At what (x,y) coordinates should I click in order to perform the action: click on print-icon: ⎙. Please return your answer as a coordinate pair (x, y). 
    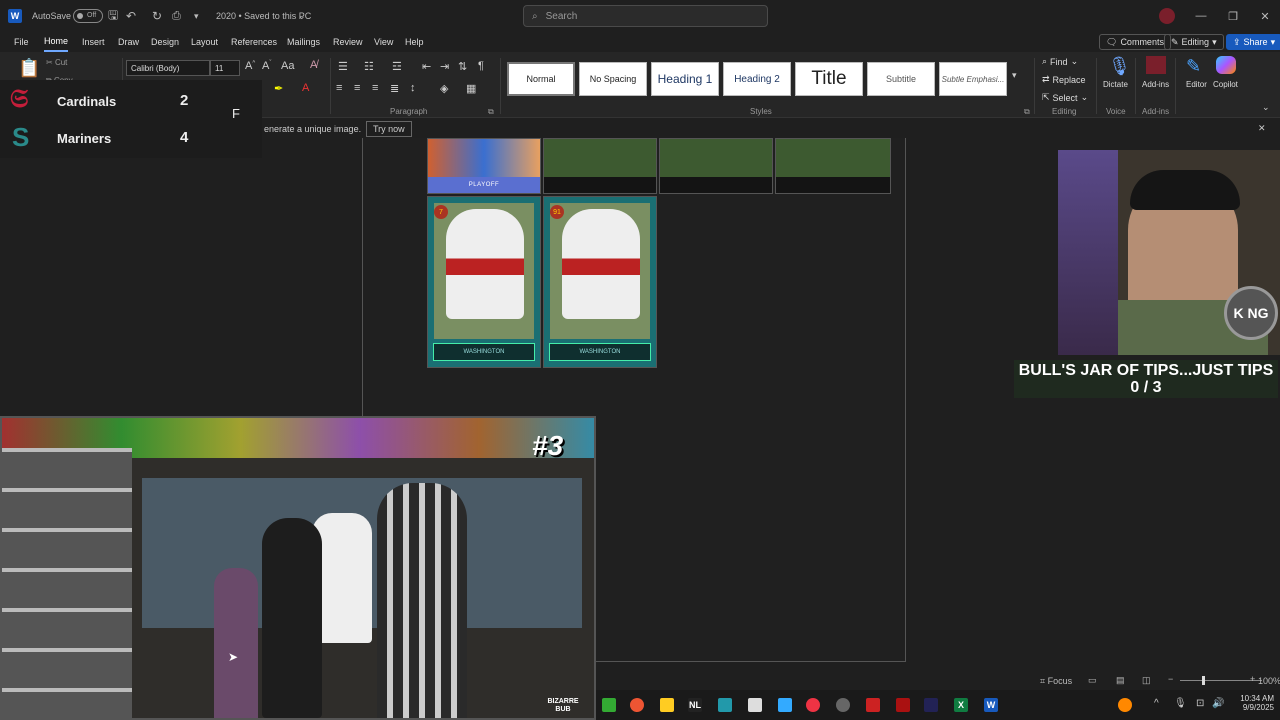
    Looking at the image, I should click on (176, 16).